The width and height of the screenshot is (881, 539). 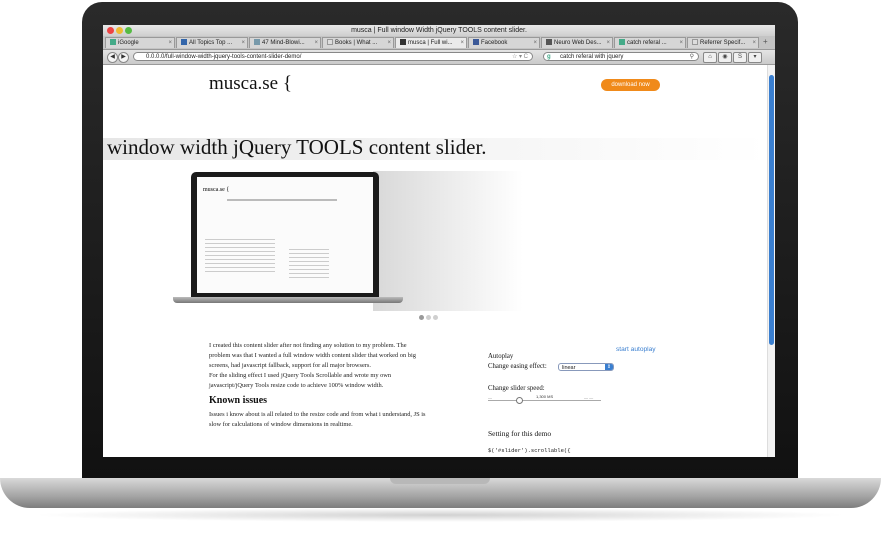 I want to click on minimize-window-button, so click(x=119, y=30).